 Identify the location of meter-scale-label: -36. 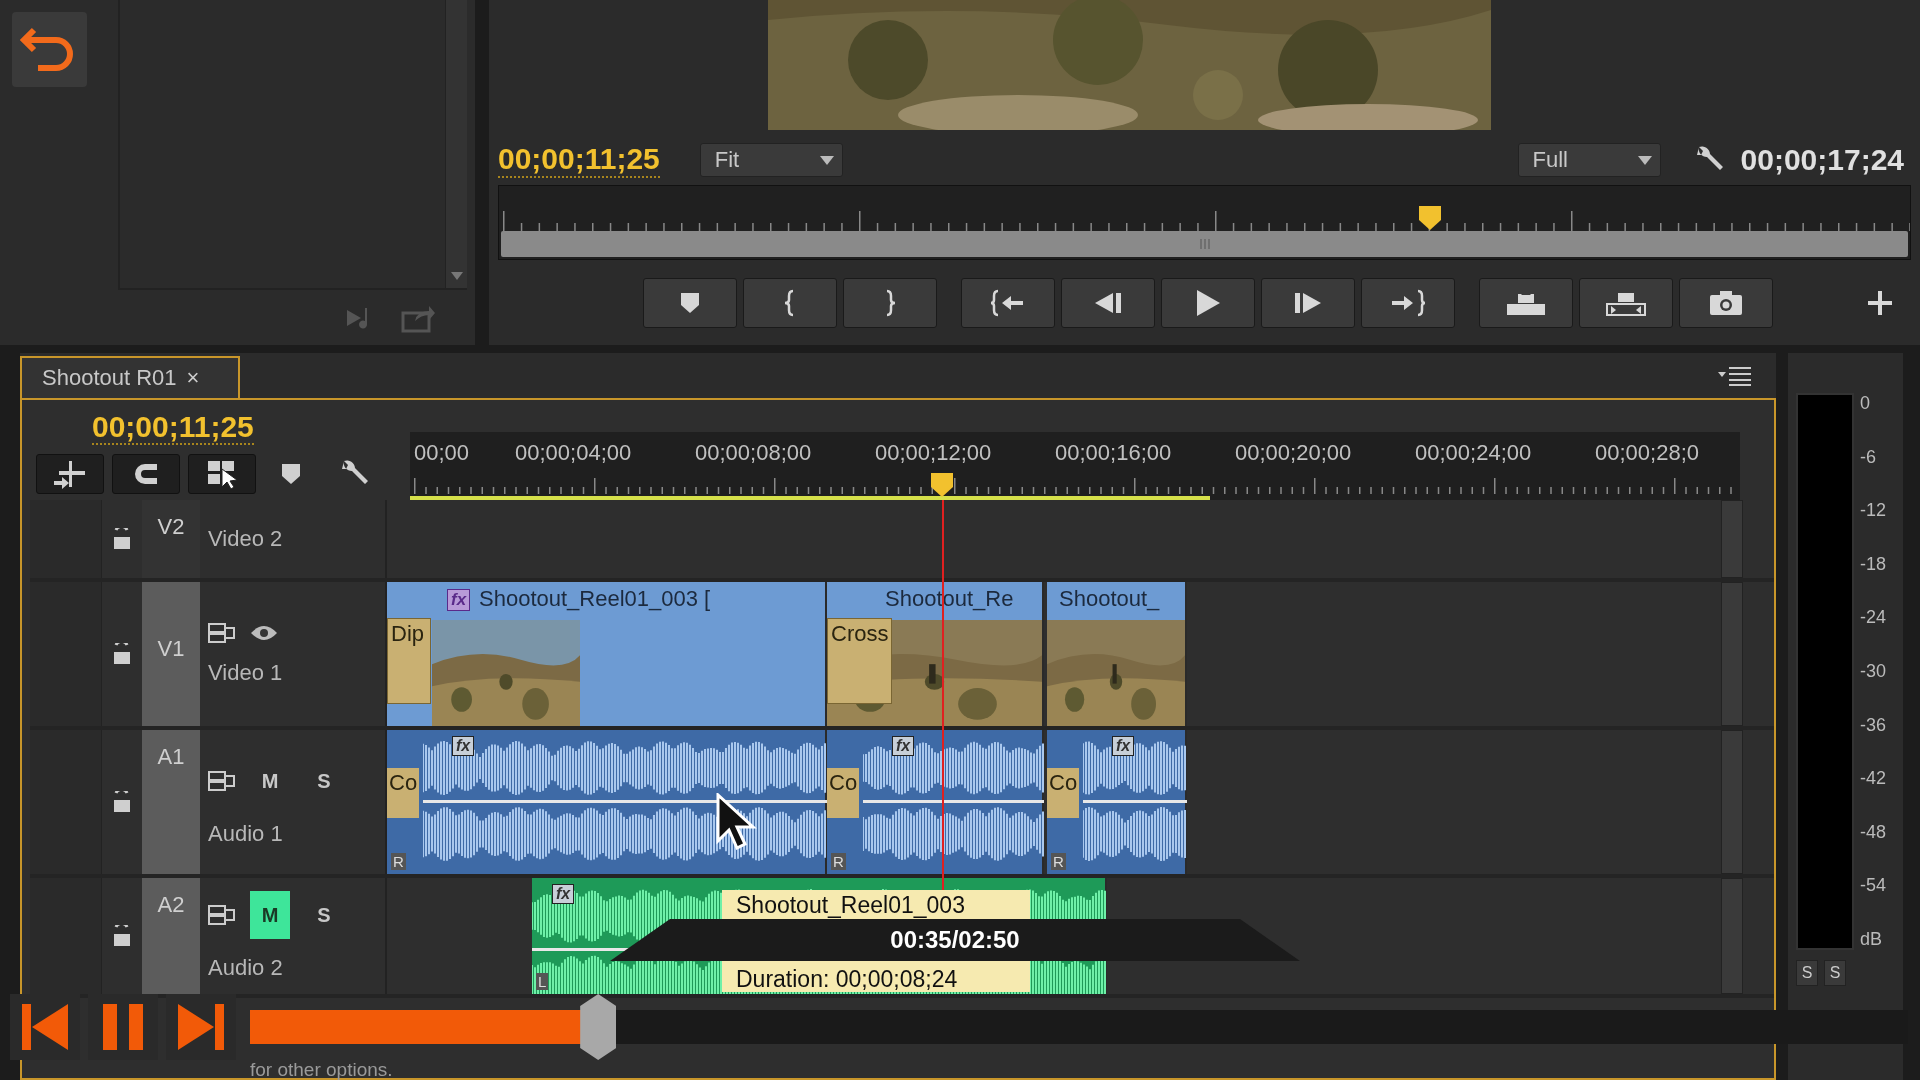
(1873, 725).